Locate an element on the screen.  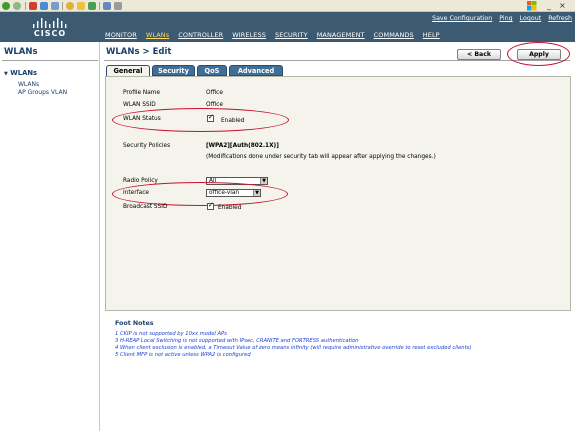
page-title: WLANs > Edit is located at coordinates (139, 52).